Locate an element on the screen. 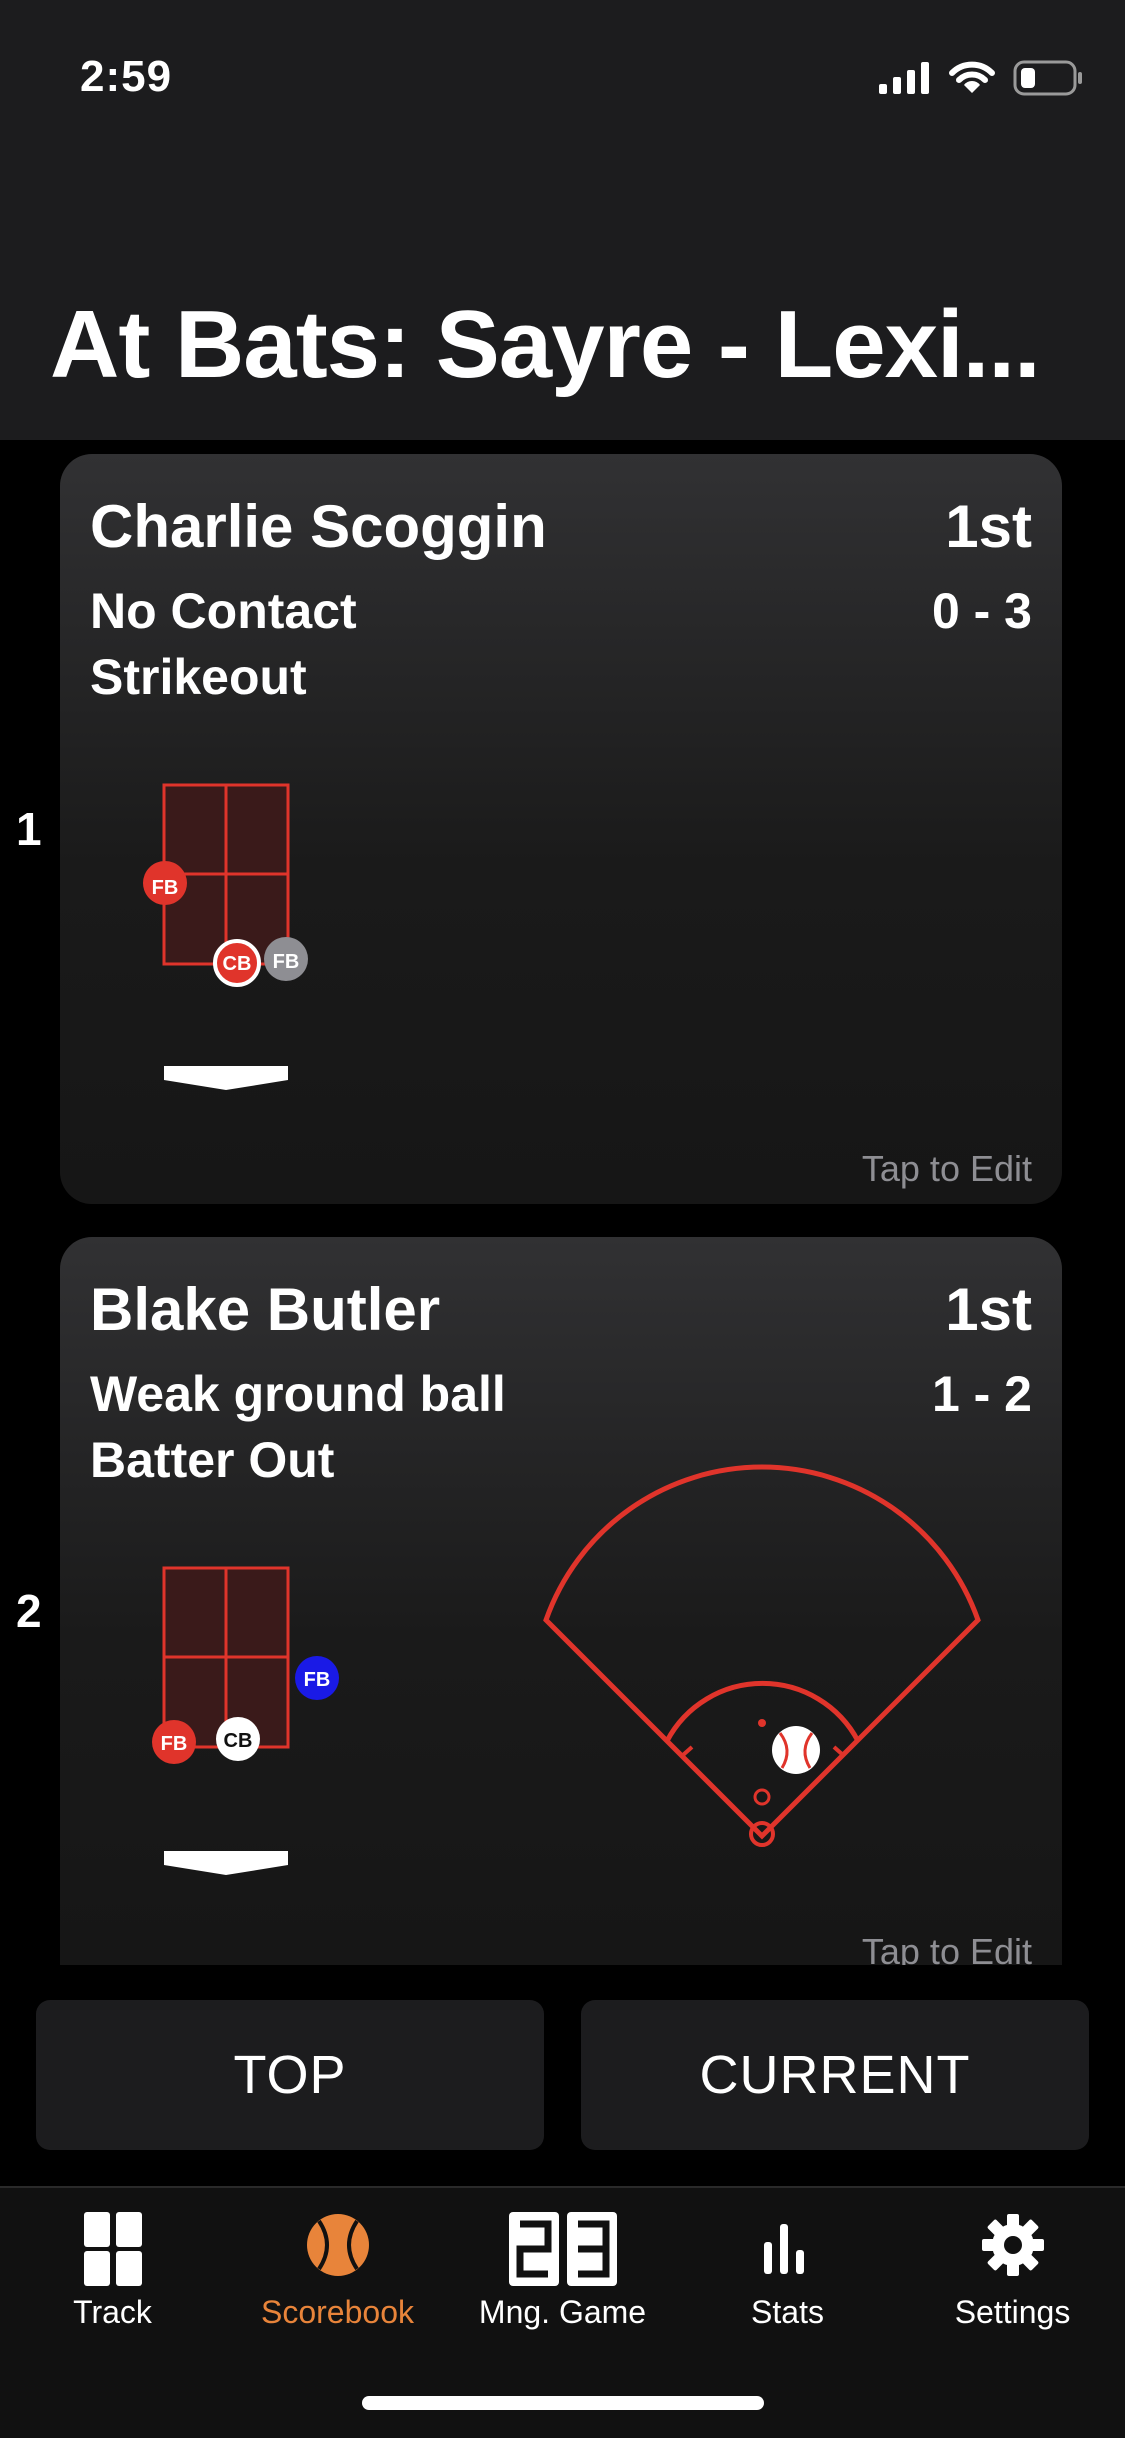 The image size is (1125, 2438). wifi-icon is located at coordinates (972, 77).